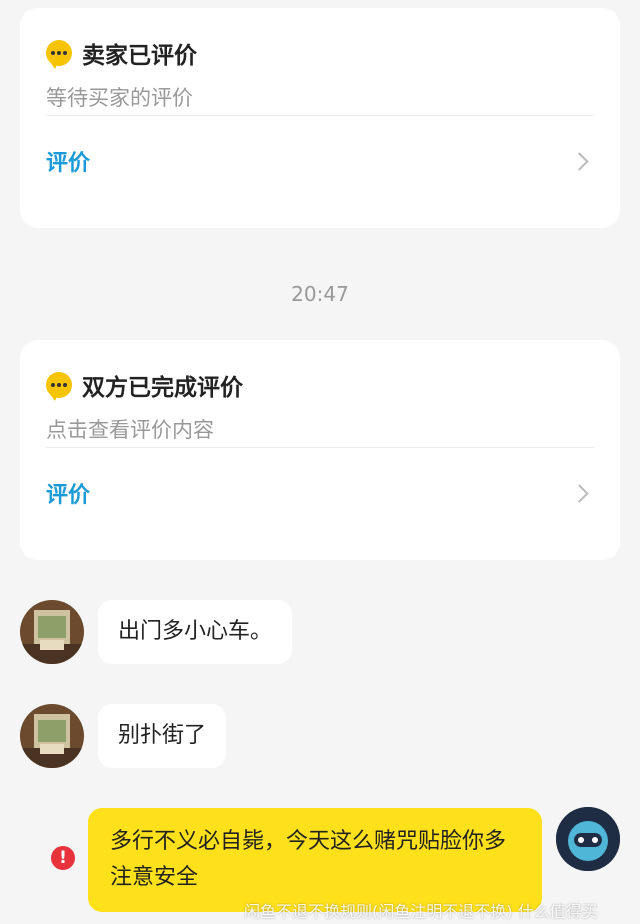 Image resolution: width=640 pixels, height=924 pixels. Describe the element at coordinates (320, 294) in the screenshot. I see `message-timestamp: 20:47` at that location.